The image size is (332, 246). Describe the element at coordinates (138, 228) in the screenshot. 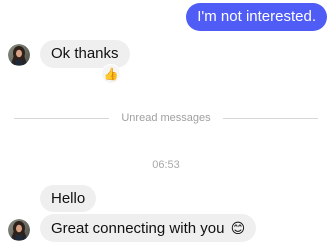

I see `message-text: Great connecting with you` at that location.